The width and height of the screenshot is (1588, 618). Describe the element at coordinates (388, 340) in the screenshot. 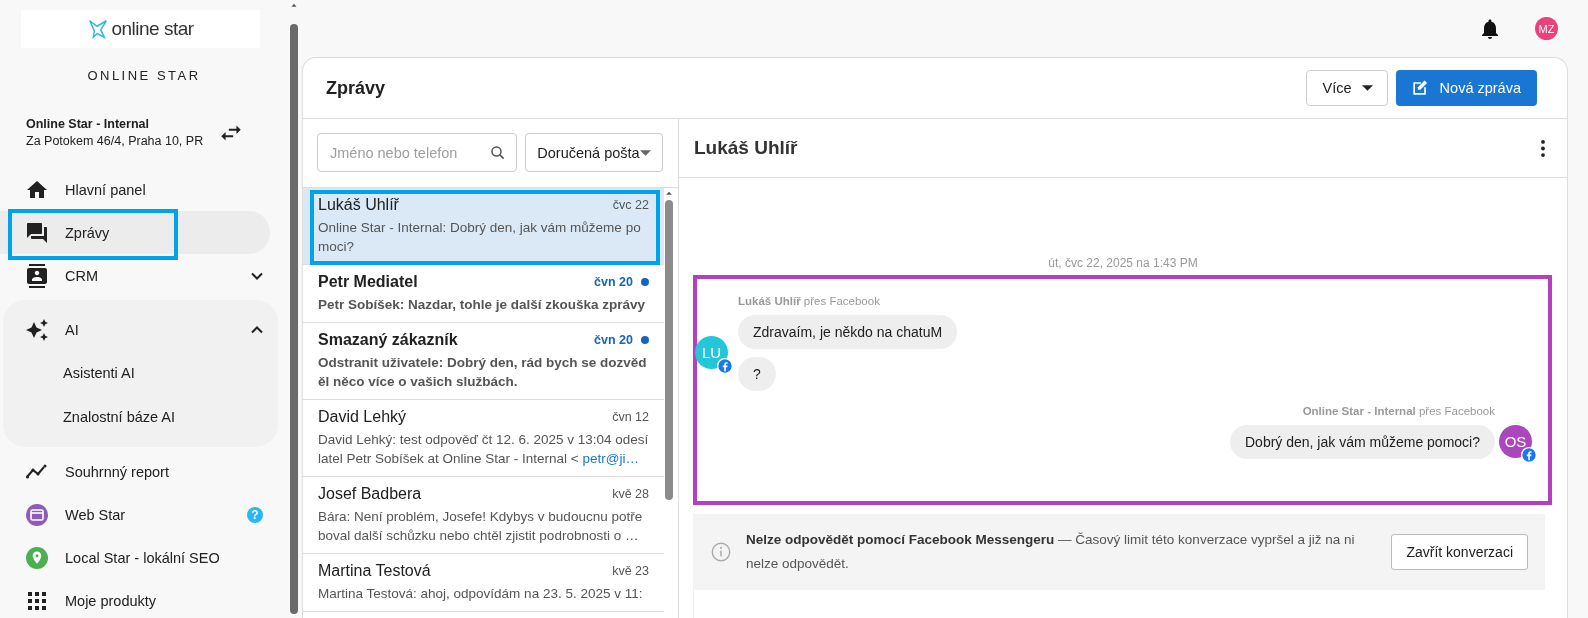

I see `contact-name: Smazaný zákazník` at that location.